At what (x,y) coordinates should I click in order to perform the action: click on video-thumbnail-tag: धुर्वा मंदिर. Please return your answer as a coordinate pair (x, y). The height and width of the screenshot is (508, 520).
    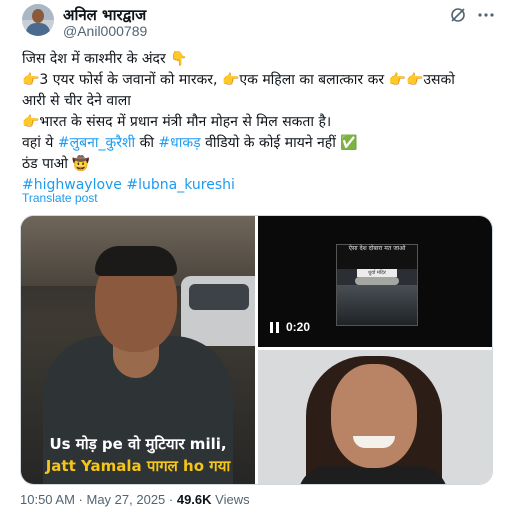
    Looking at the image, I should click on (377, 273).